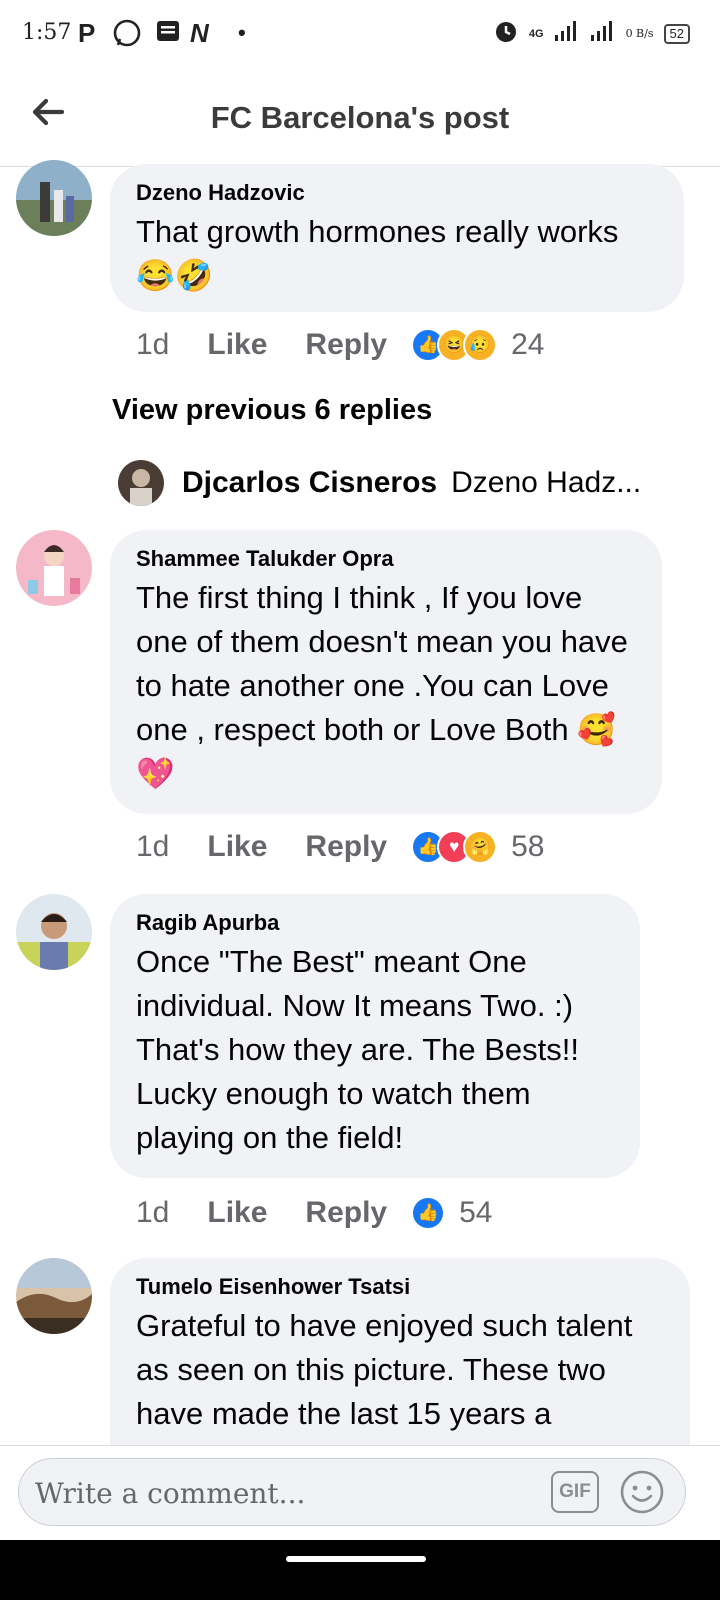 The image size is (720, 1600). What do you see at coordinates (87, 33) in the screenshot?
I see `p-icon: P` at bounding box center [87, 33].